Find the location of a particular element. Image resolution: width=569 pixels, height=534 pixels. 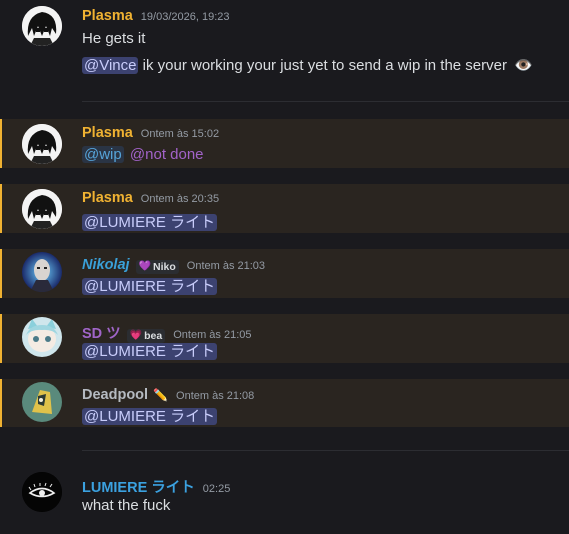

timestamp: Ontem às 15:02 is located at coordinates (180, 134).